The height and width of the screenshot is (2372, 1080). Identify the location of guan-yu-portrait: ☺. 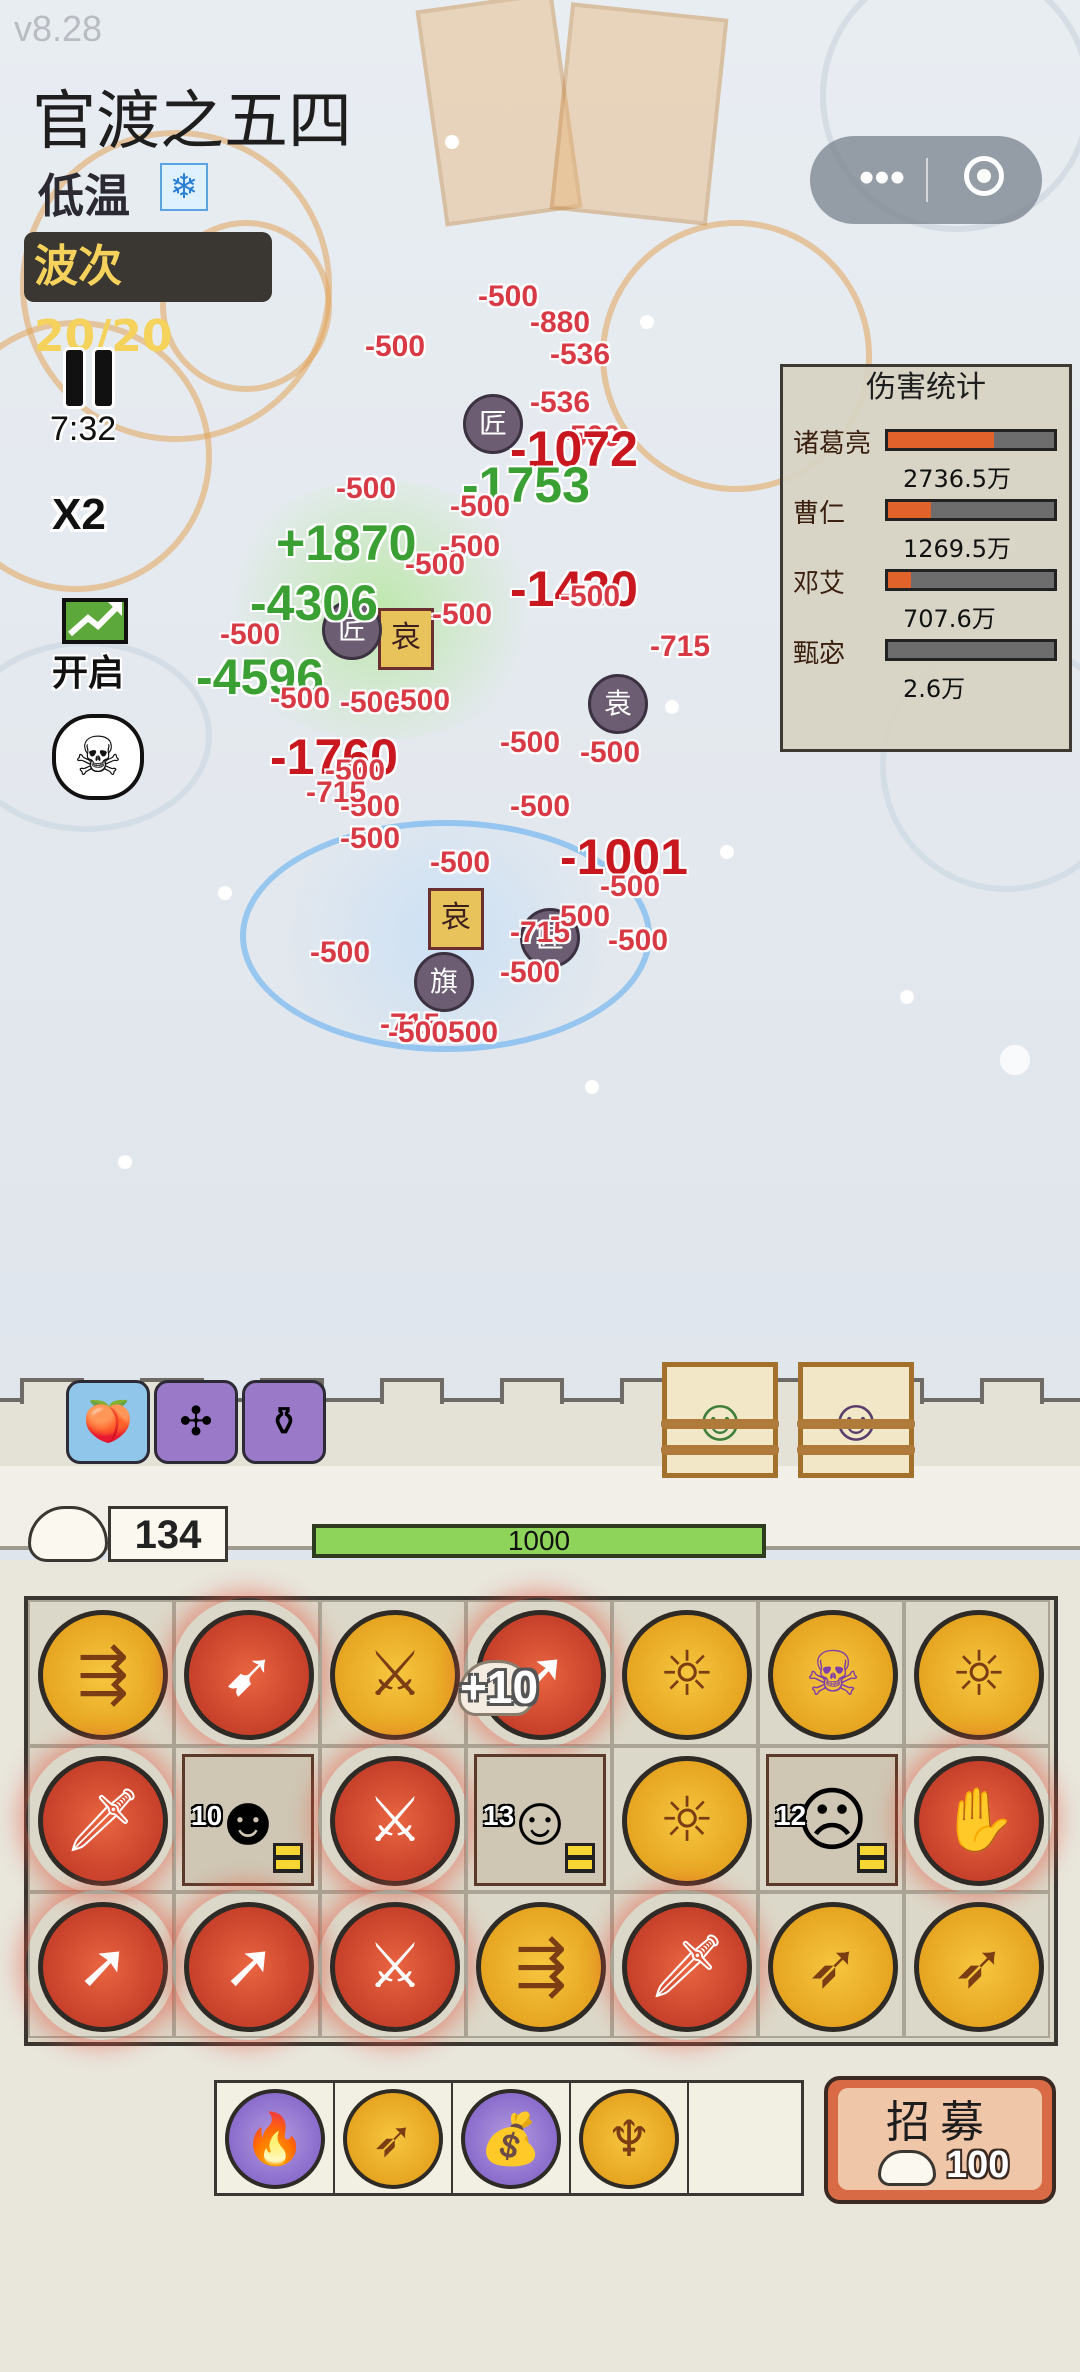
(720, 1420).